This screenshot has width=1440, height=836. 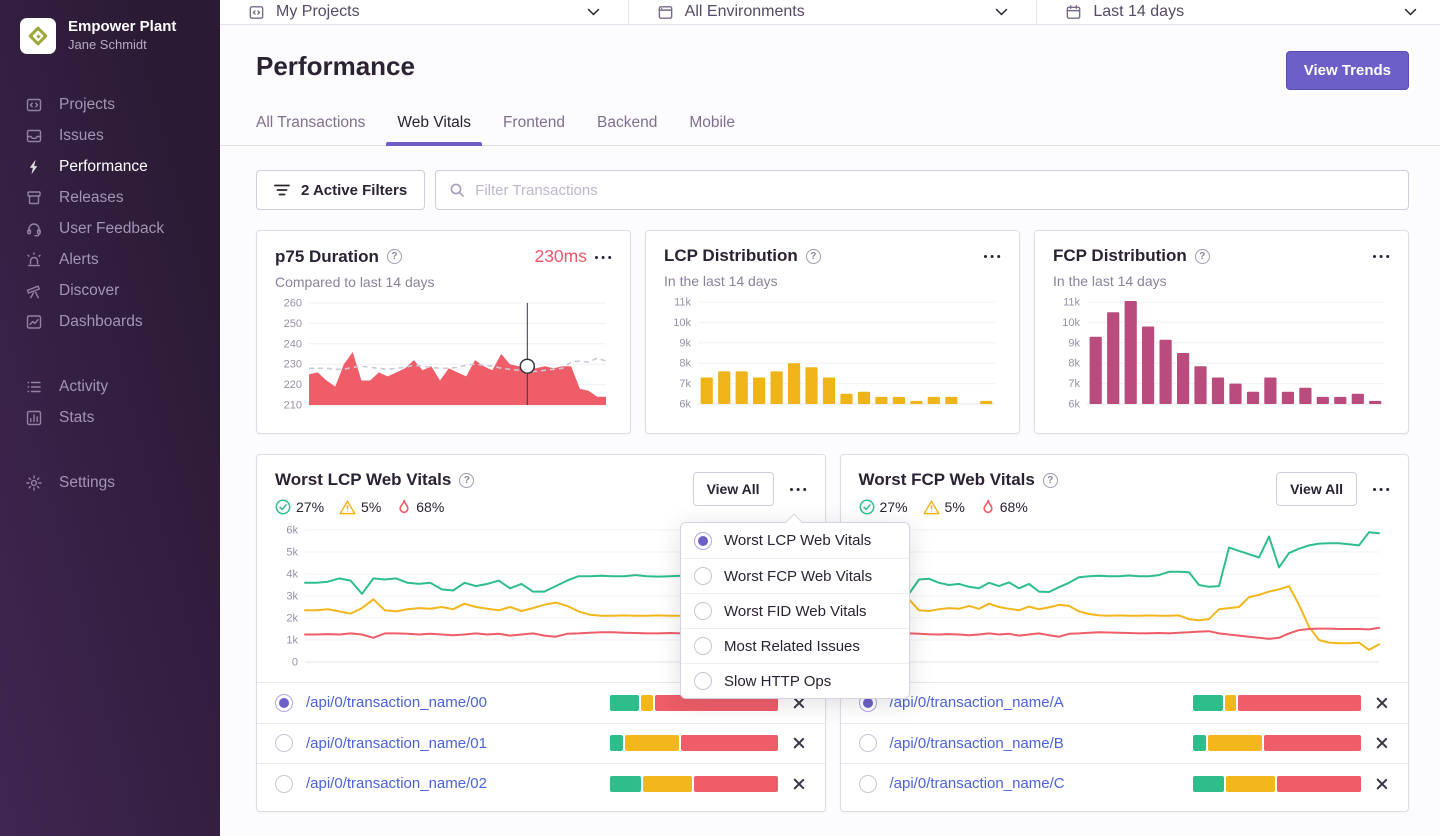 I want to click on menu-radio, so click(x=703, y=576).